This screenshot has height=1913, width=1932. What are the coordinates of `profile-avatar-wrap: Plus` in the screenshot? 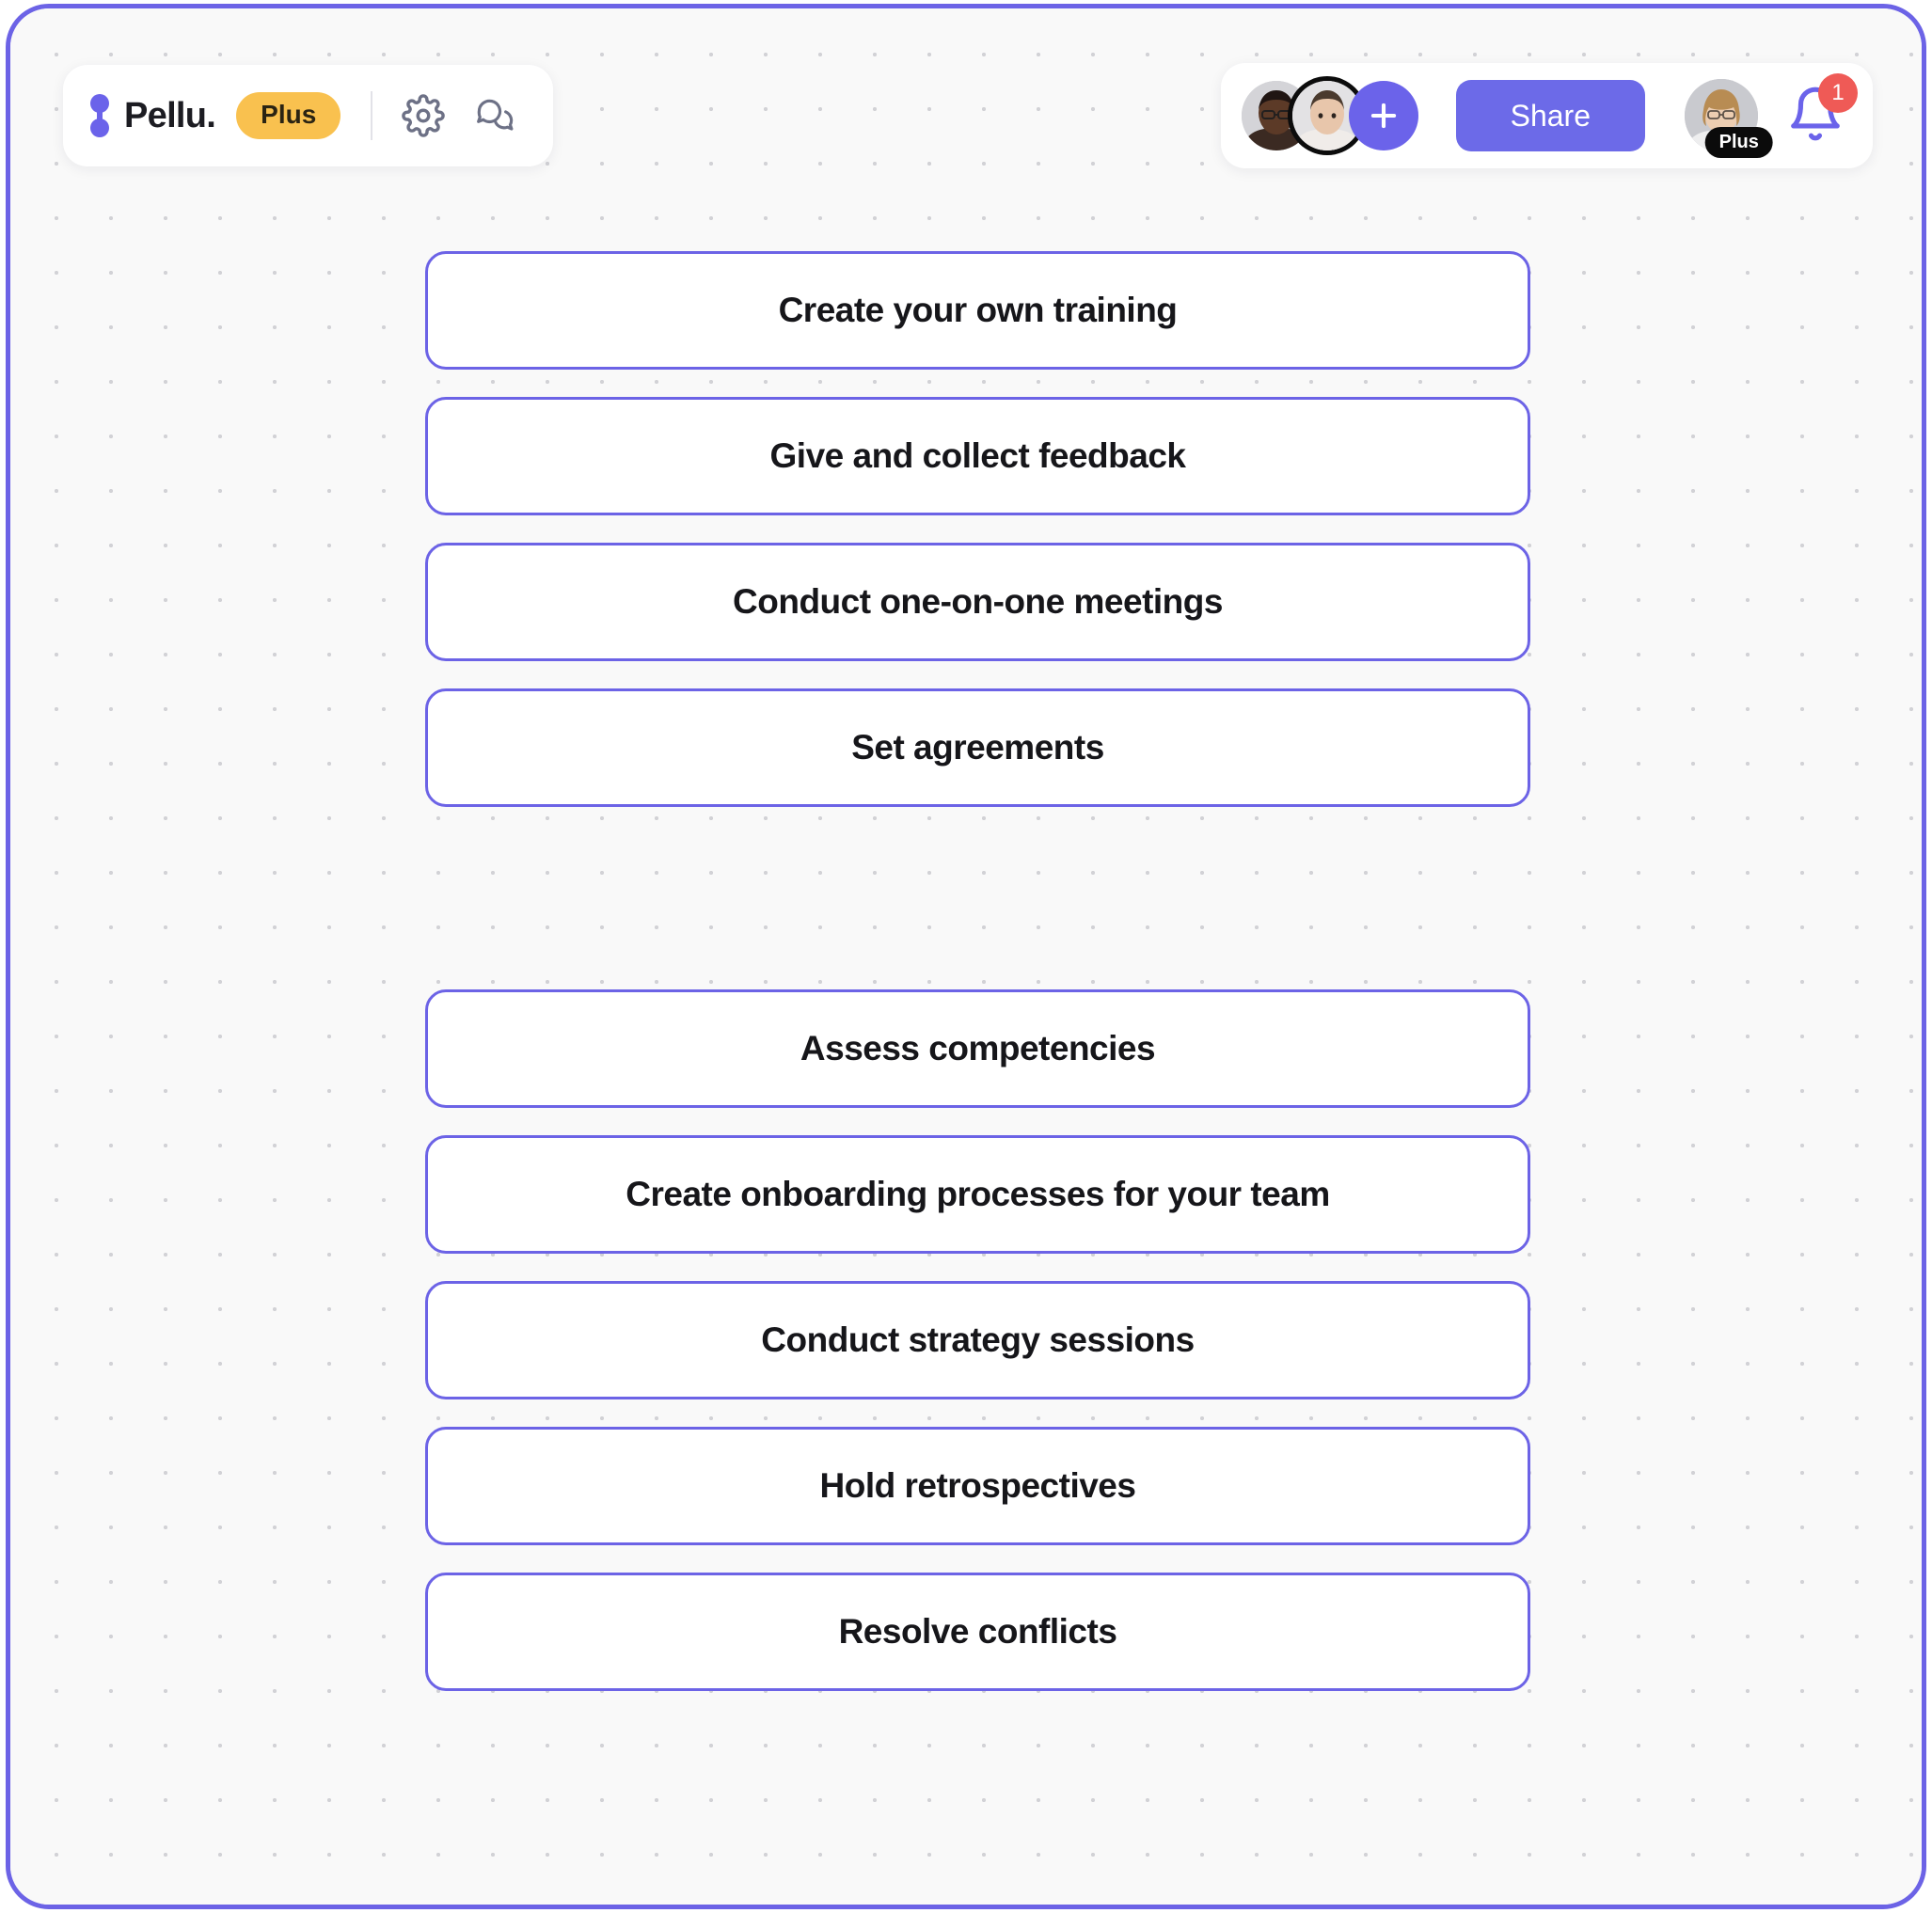 It's located at (1729, 118).